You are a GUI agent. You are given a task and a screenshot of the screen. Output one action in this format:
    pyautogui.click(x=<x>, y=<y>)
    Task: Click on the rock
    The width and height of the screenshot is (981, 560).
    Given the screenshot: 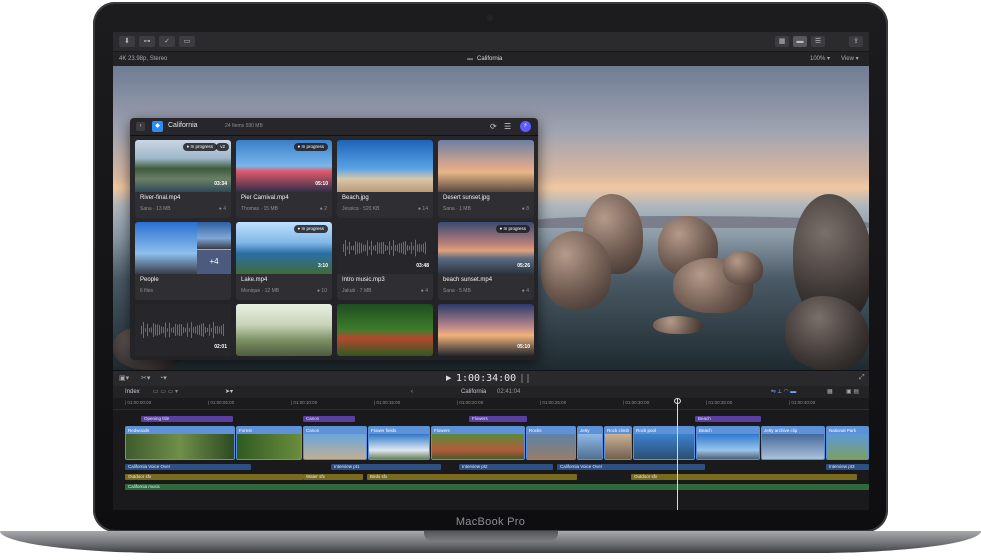 What is the action you would take?
    pyautogui.click(x=743, y=268)
    